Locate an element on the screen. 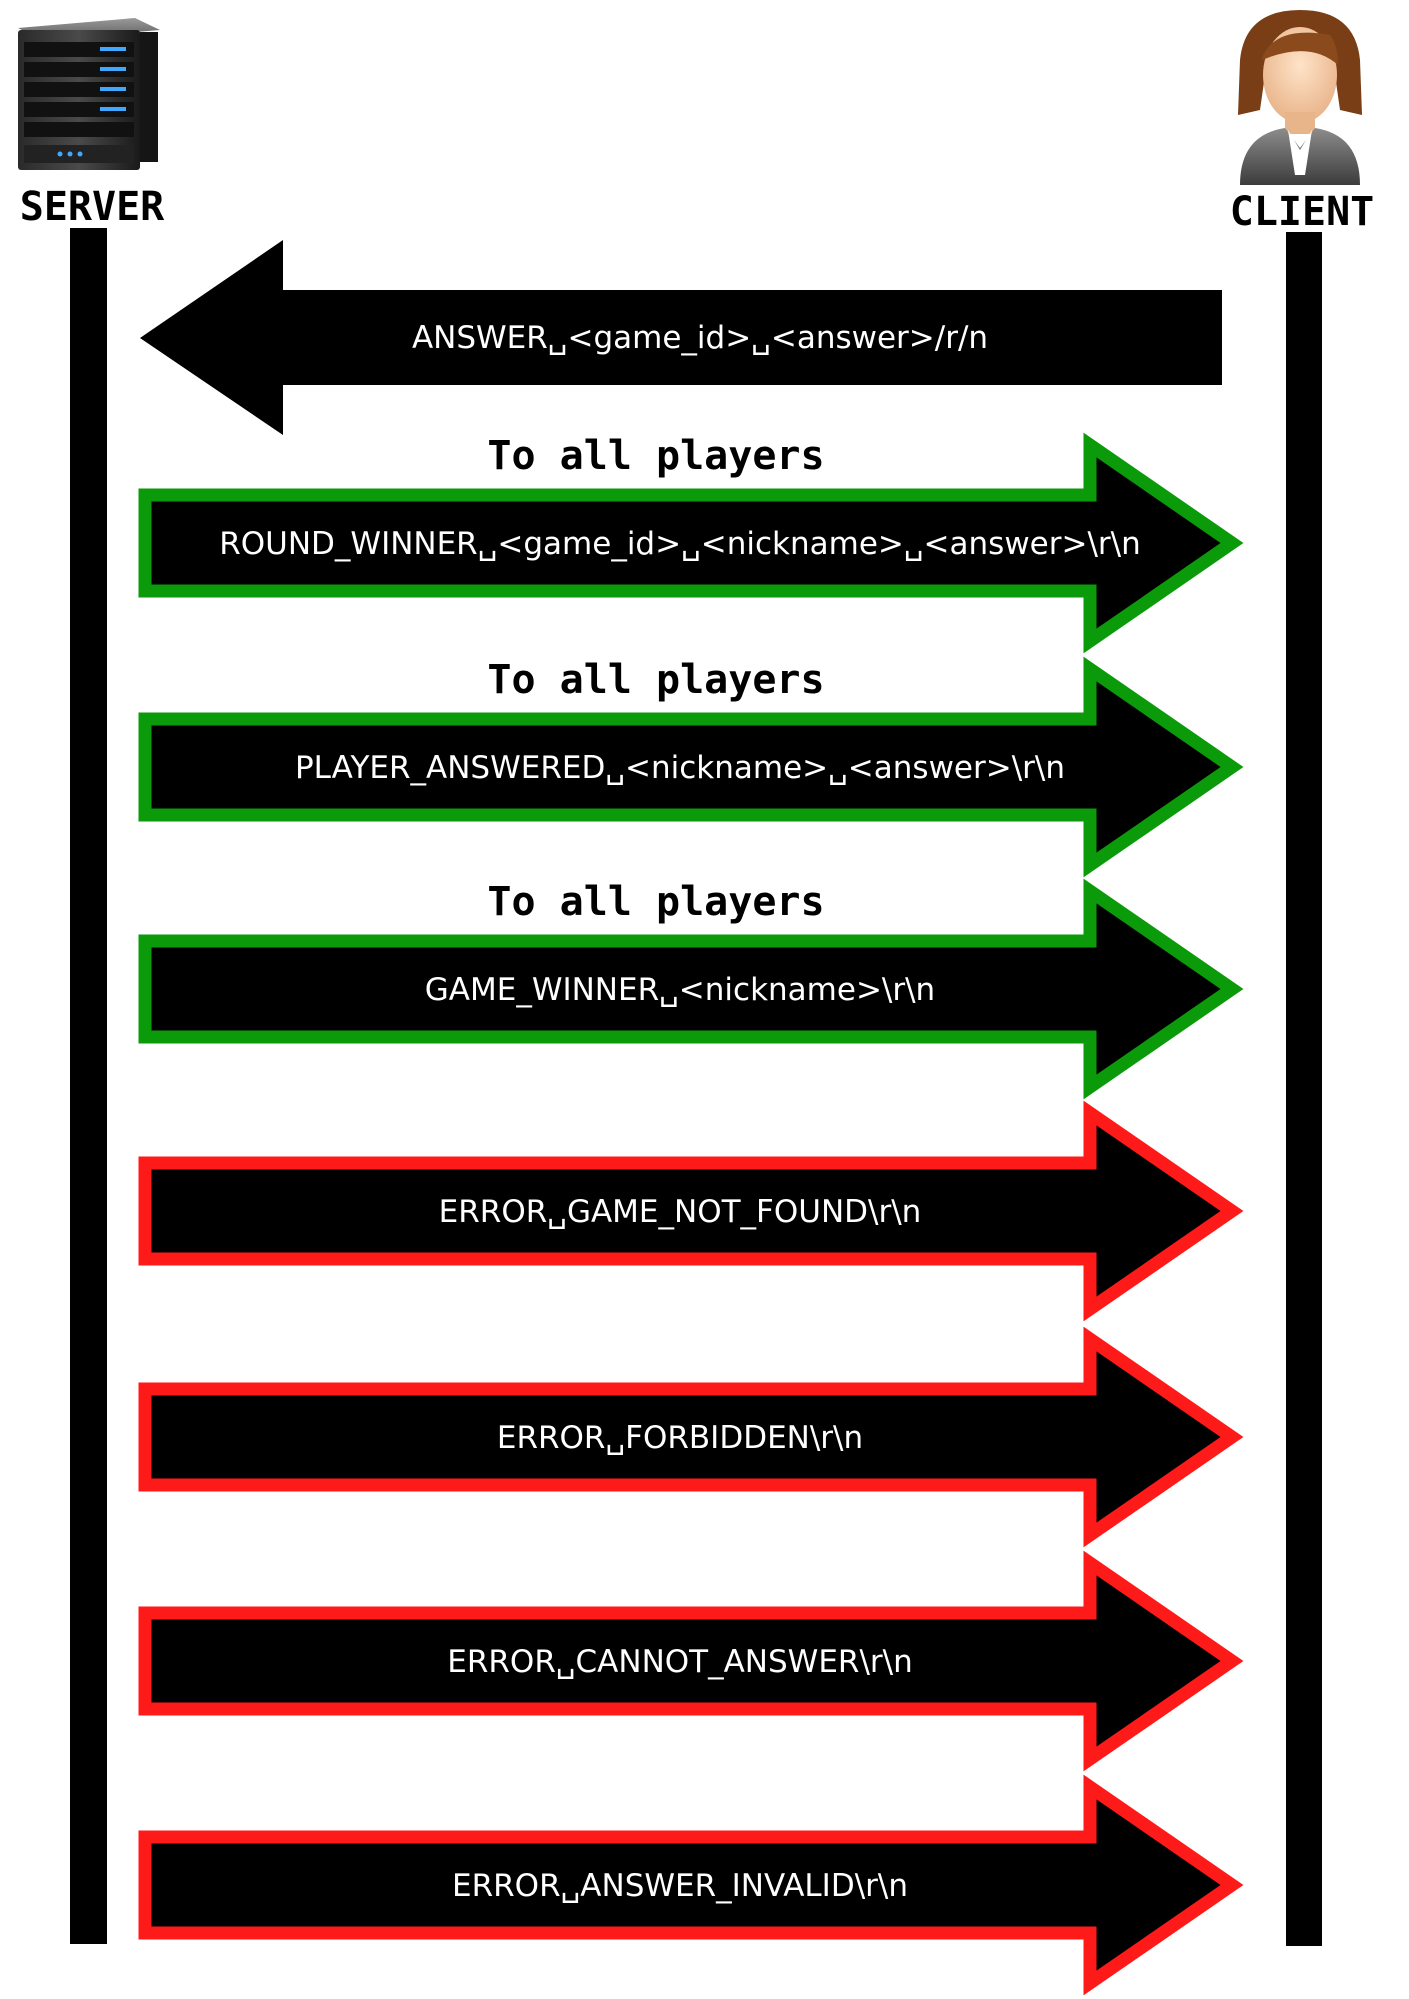 Image resolution: width=1409 pixels, height=1999 pixels. response-arrow-7: ERROR␣ANSWER_INVALID\r\n is located at coordinates (691, 1885).